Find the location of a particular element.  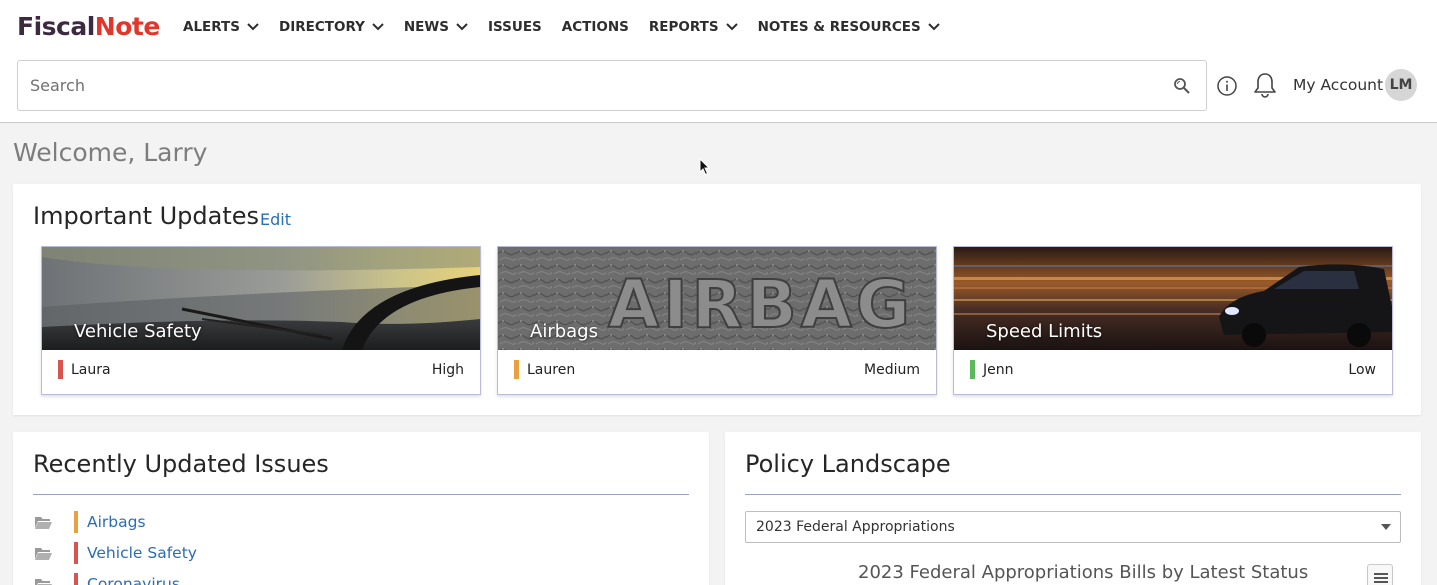

nav-label: ISSUES is located at coordinates (515, 27).